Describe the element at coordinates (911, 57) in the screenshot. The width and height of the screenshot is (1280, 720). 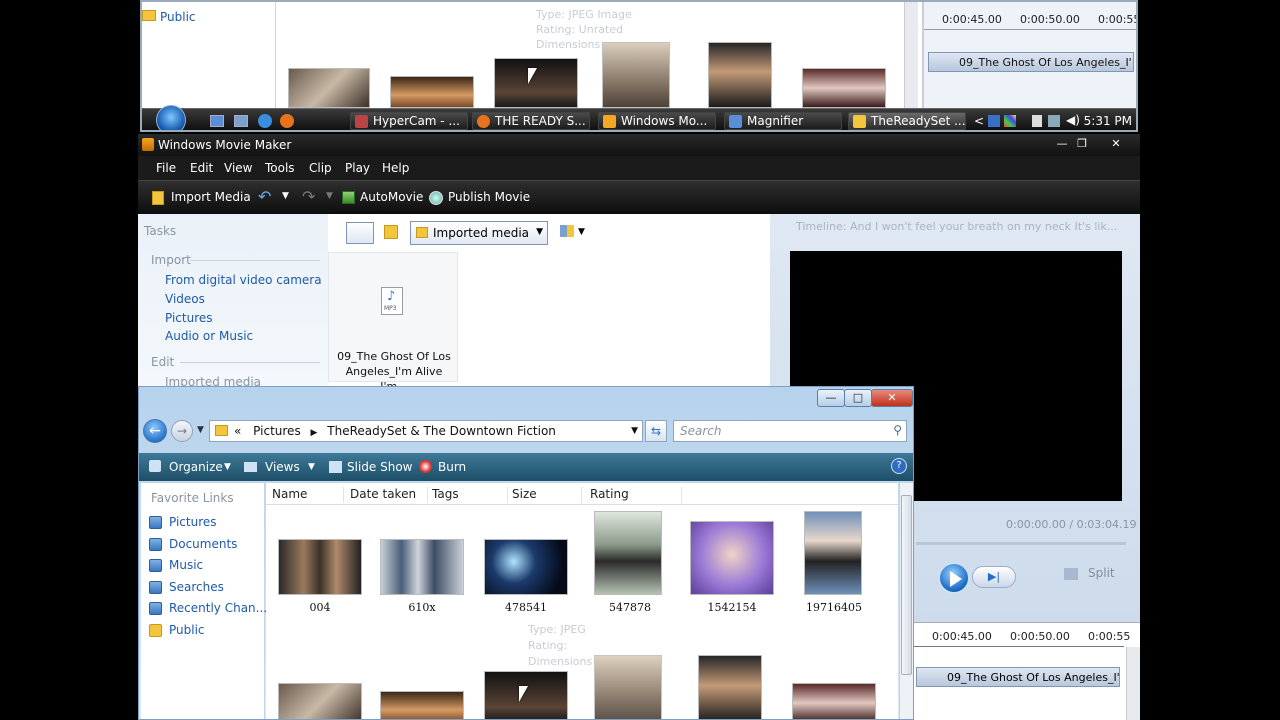
I see `top-scrollbar` at that location.